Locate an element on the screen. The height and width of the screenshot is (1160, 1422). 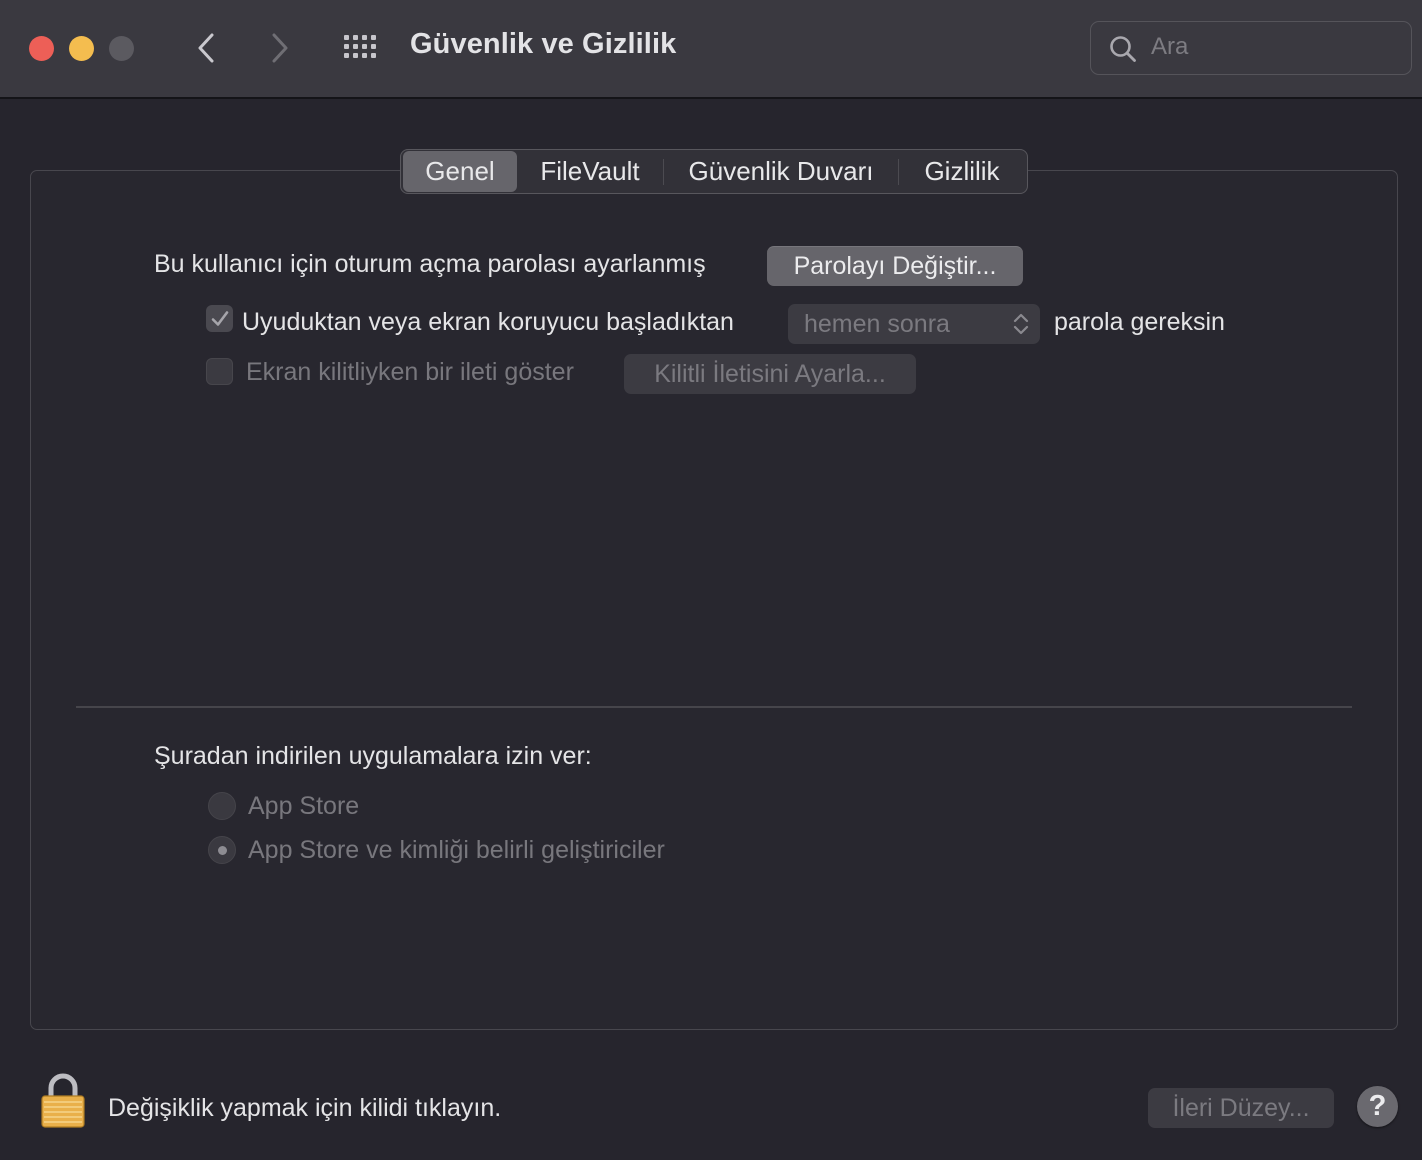
search-field is located at coordinates (1251, 48).